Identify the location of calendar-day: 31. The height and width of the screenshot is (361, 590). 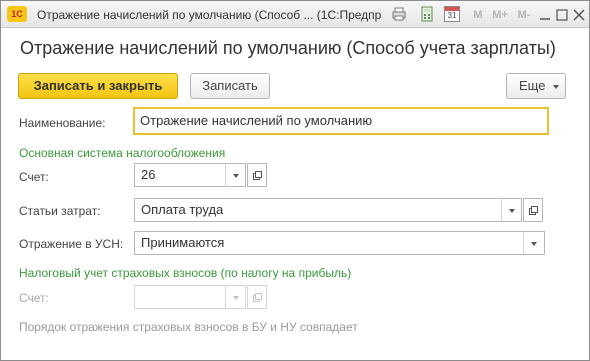
(452, 15).